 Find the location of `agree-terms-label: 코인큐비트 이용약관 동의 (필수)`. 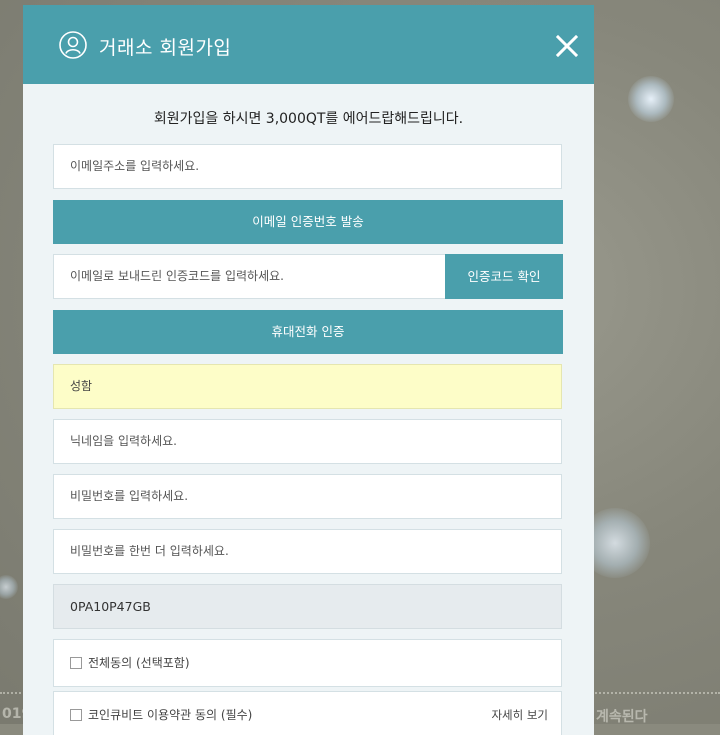

agree-terms-label: 코인큐비트 이용약관 동의 (필수) is located at coordinates (170, 715).